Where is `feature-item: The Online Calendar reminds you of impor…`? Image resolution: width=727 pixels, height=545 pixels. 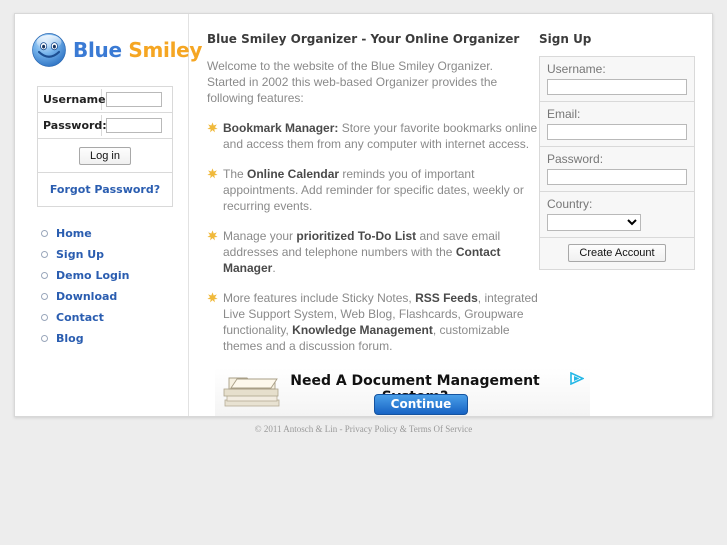 feature-item: The Online Calendar reminds you of impor… is located at coordinates (376, 190).